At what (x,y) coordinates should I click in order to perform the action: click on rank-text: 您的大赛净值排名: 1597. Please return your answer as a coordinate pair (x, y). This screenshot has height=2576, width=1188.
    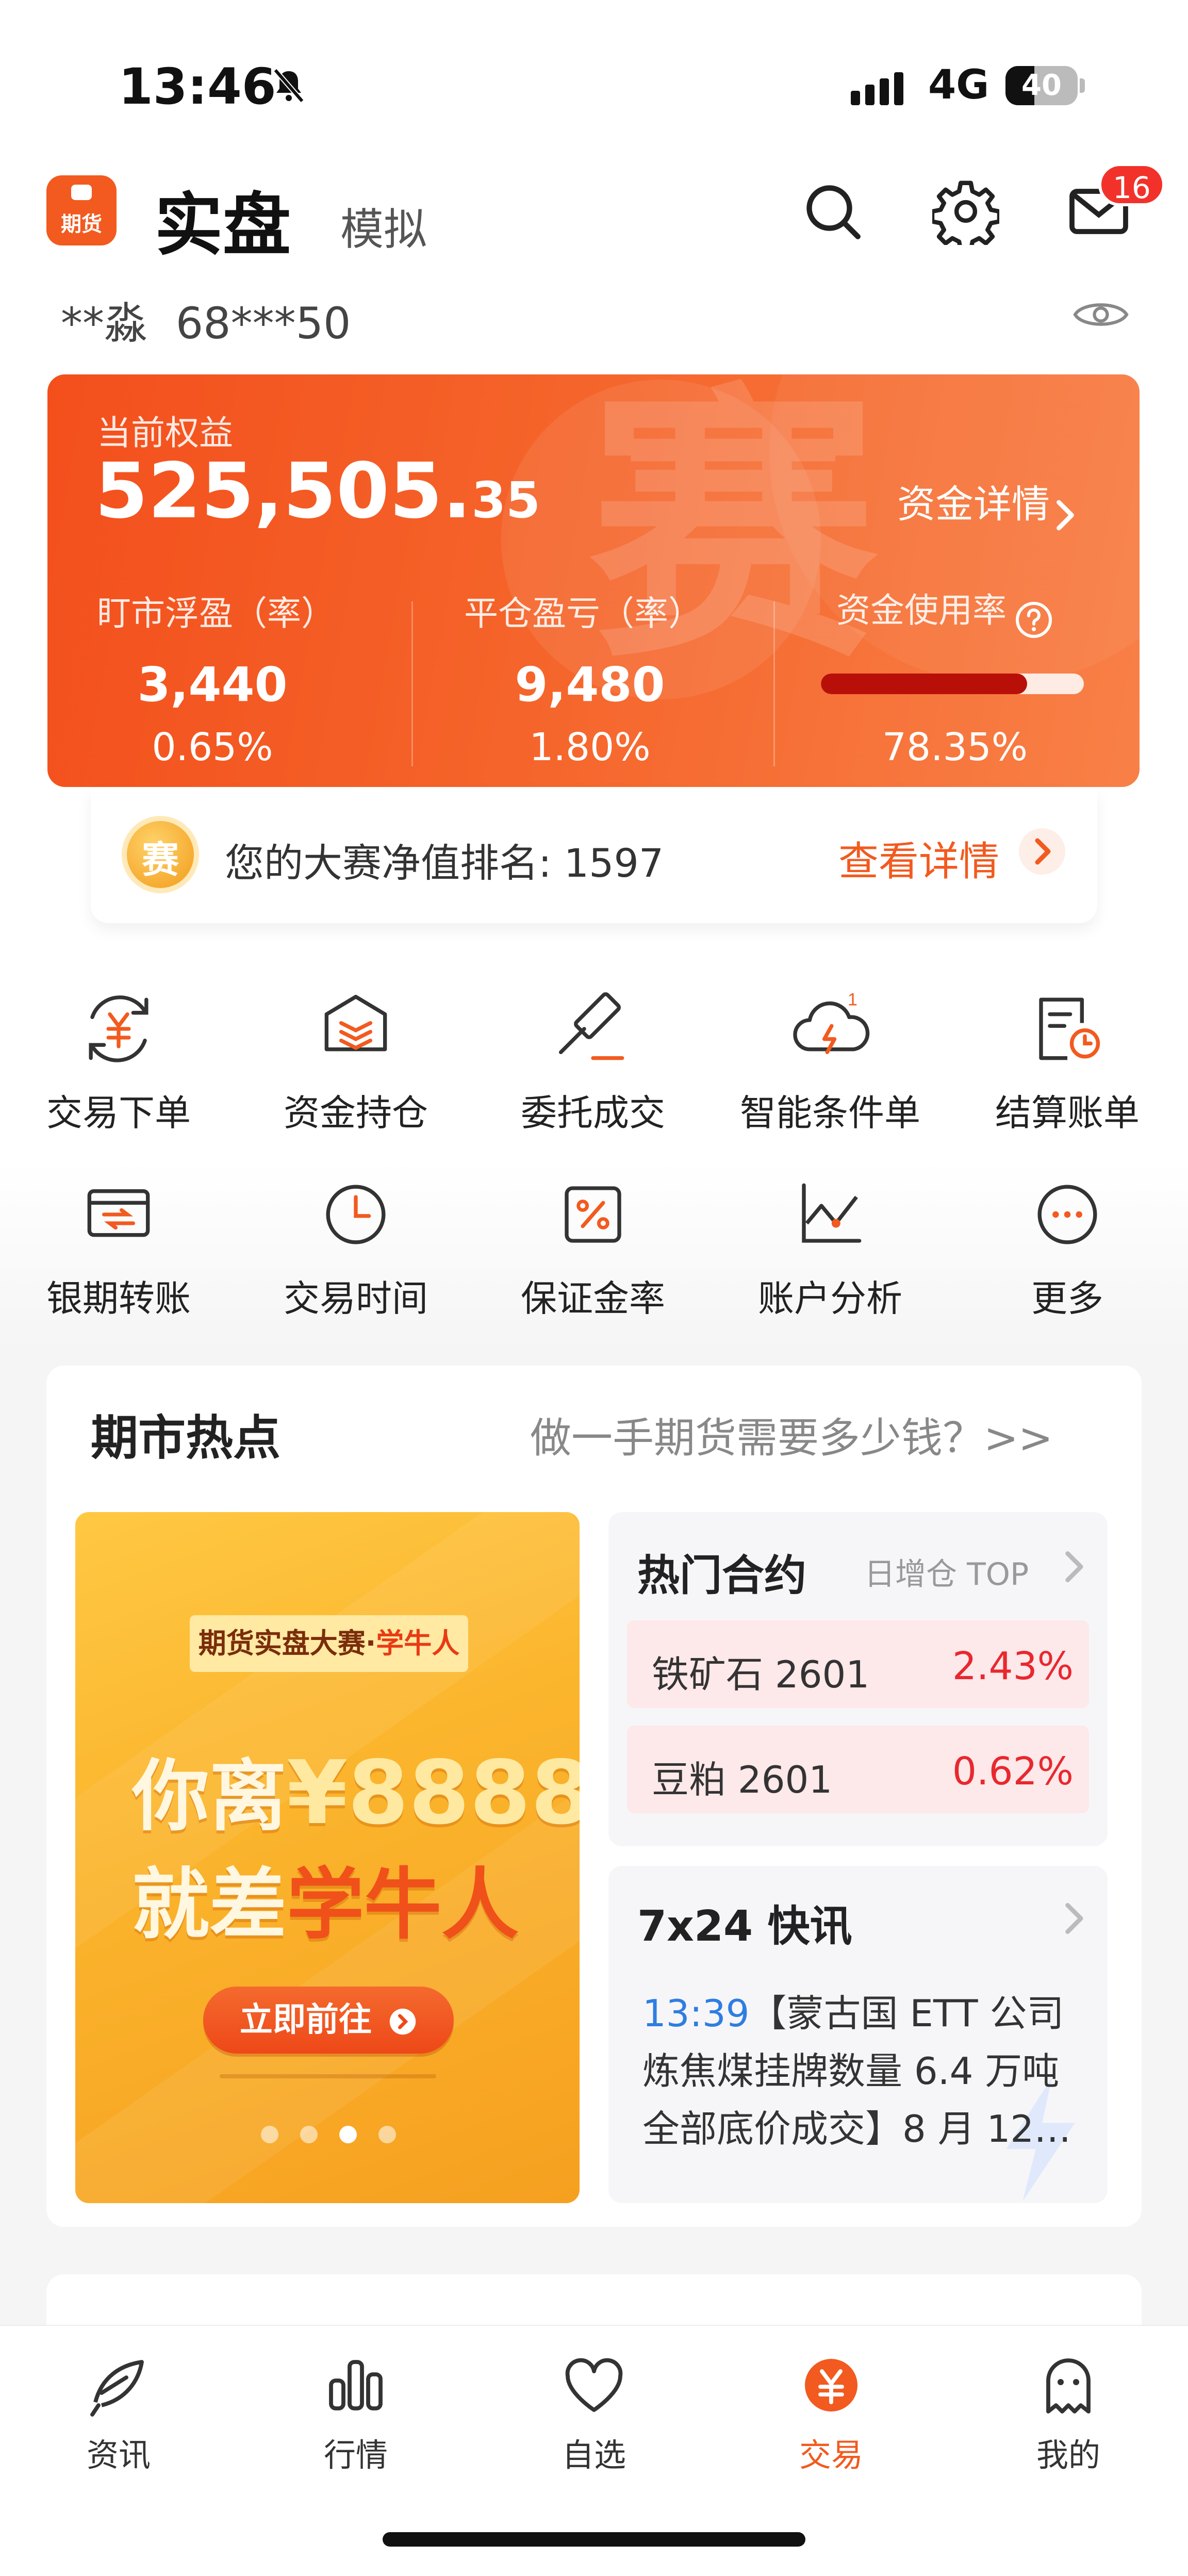
    Looking at the image, I should click on (445, 863).